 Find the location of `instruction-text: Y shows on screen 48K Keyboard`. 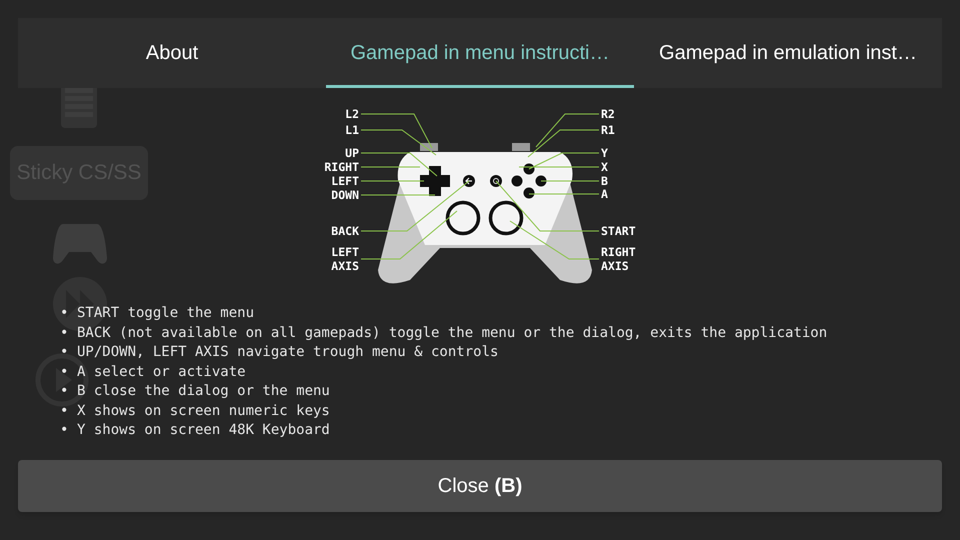

instruction-text: Y shows on screen 48K Keyboard is located at coordinates (203, 430).